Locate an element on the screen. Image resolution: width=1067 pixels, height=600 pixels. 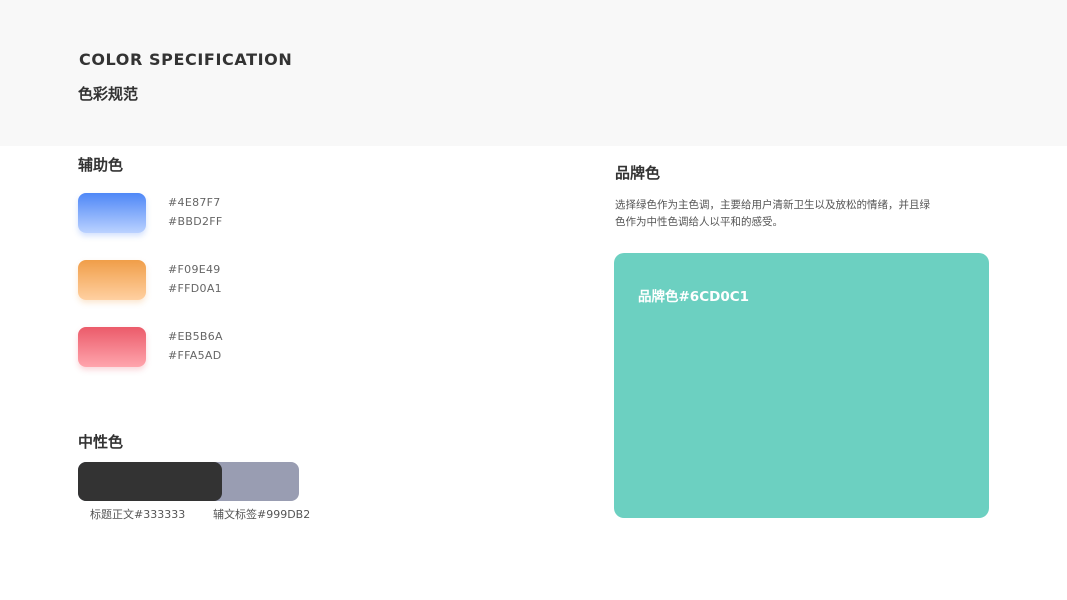
neutral-primary-swatch is located at coordinates (150, 481).